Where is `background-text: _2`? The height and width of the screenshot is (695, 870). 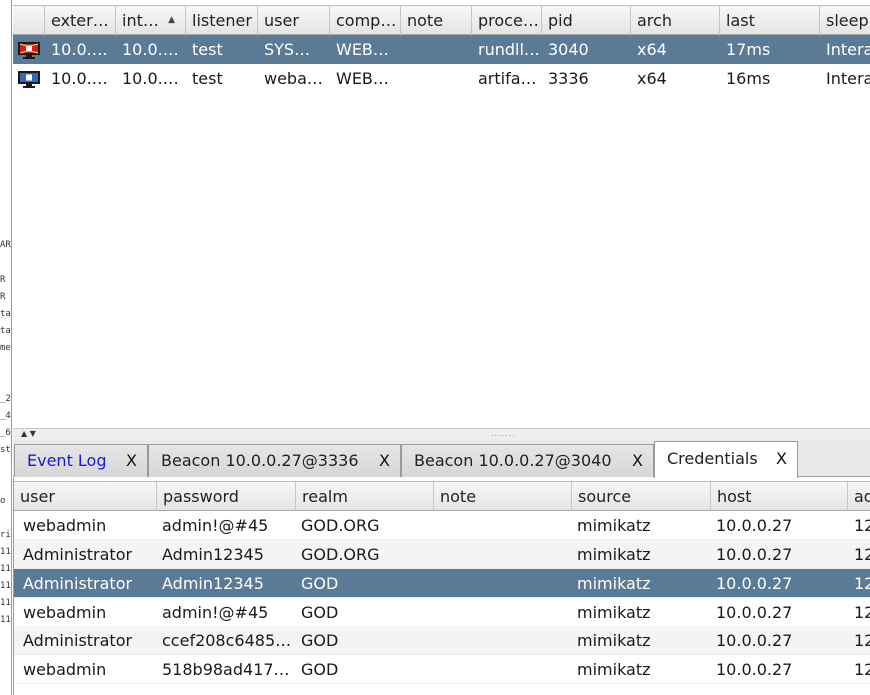 background-text: _2 is located at coordinates (5, 399).